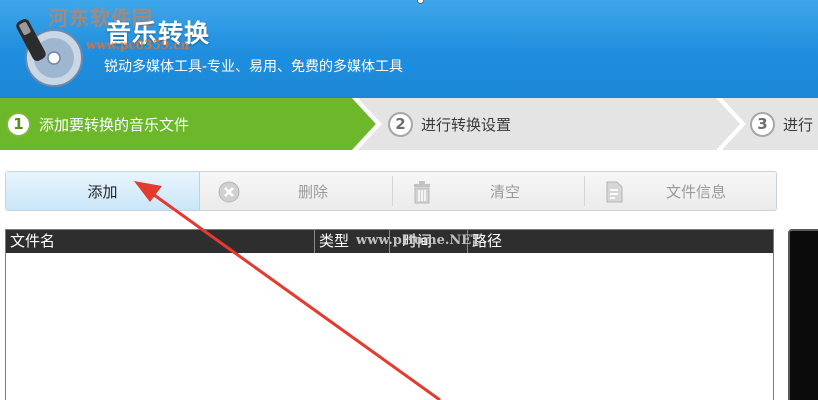 This screenshot has width=818, height=400. I want to click on clear-button: 清空, so click(505, 191).